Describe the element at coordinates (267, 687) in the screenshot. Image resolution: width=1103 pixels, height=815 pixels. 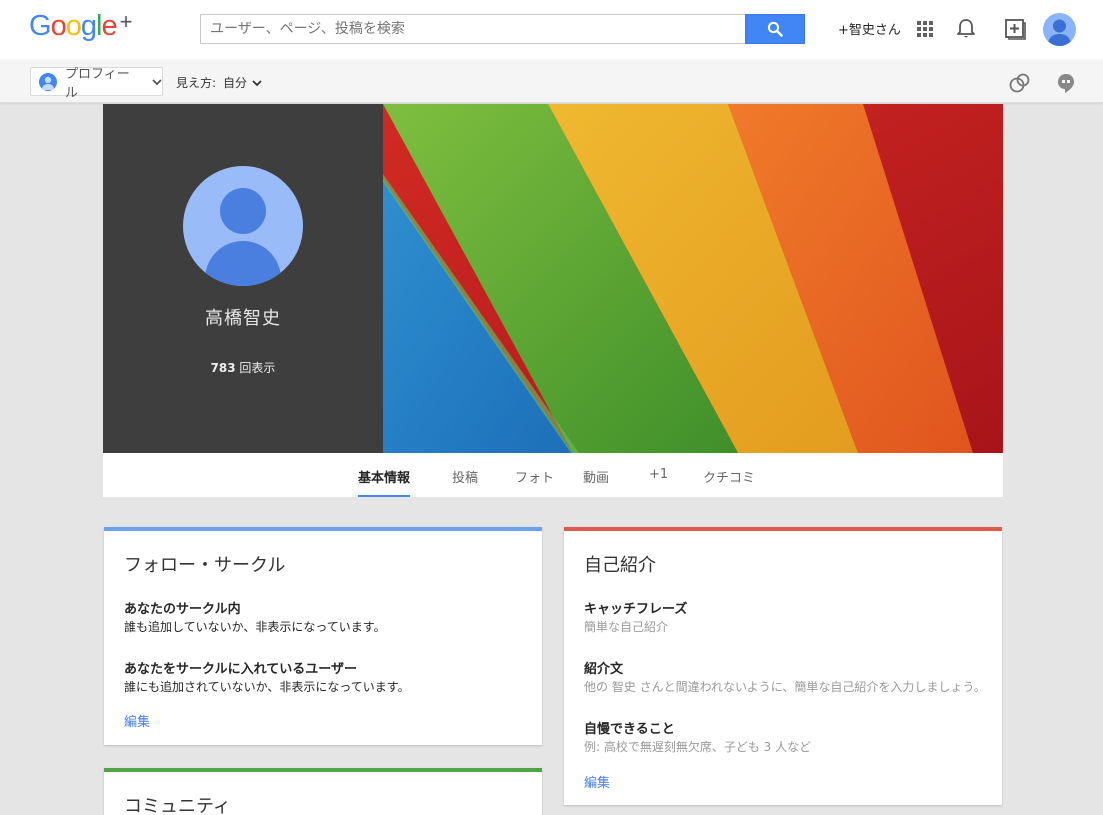
I see `have-you-in-circles-text: 誰にも追加されていないか、非表示になっています。` at that location.